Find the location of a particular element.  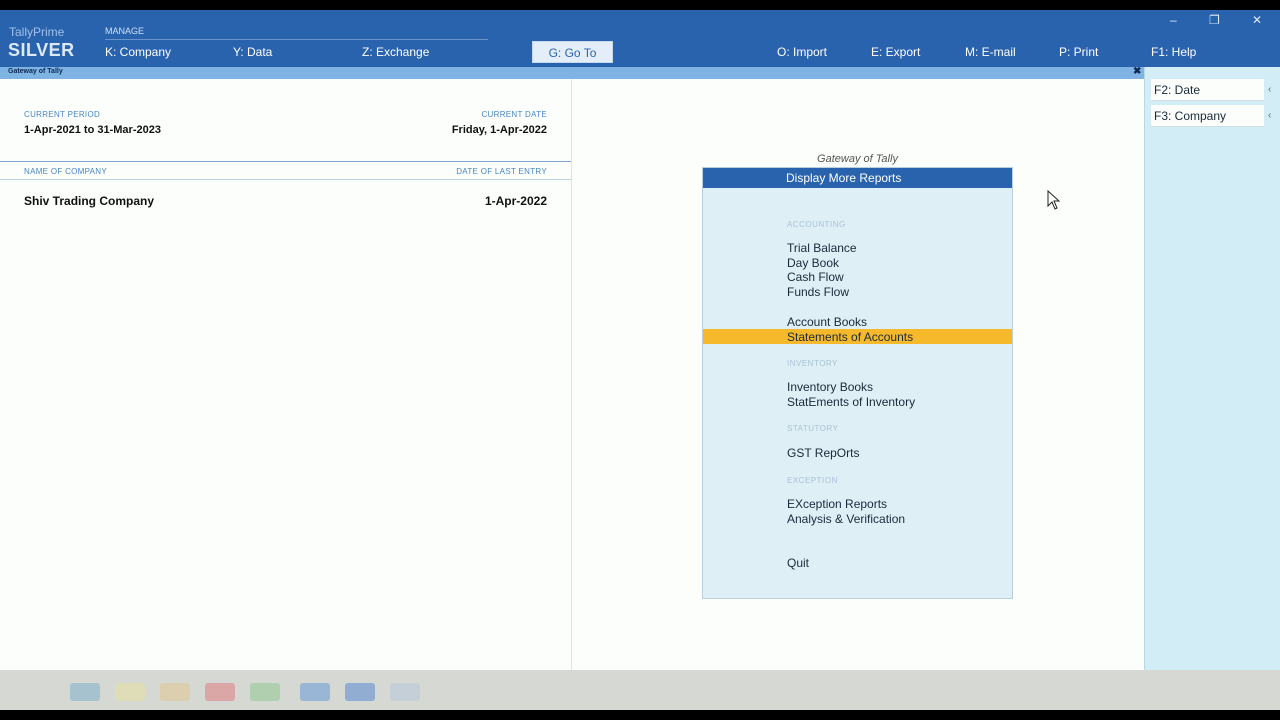

close-window-icon: ✕ is located at coordinates (1257, 20).